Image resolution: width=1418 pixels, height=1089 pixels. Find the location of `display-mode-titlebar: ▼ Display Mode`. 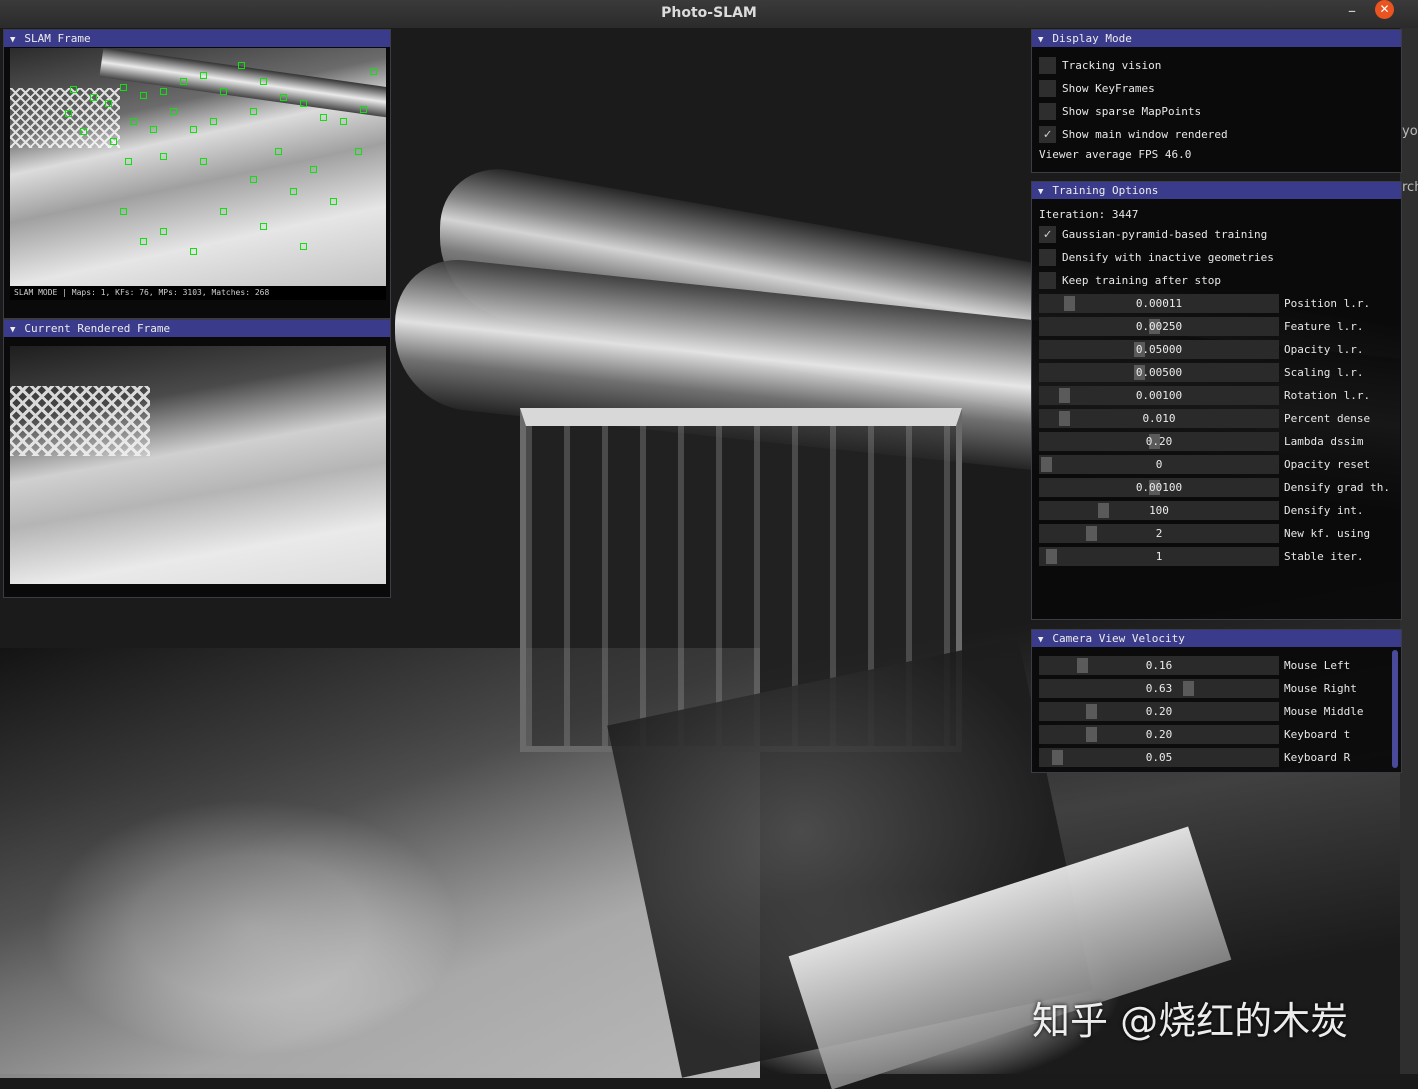

display-mode-titlebar: ▼ Display Mode is located at coordinates (1216, 38).